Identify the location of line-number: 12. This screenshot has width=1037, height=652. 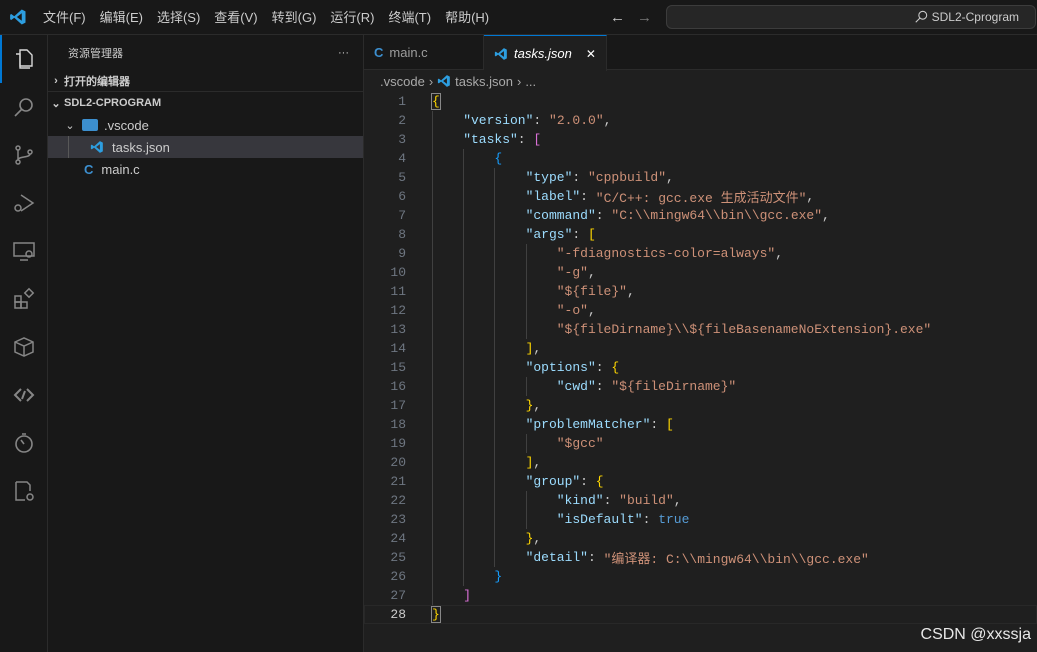
(398, 310).